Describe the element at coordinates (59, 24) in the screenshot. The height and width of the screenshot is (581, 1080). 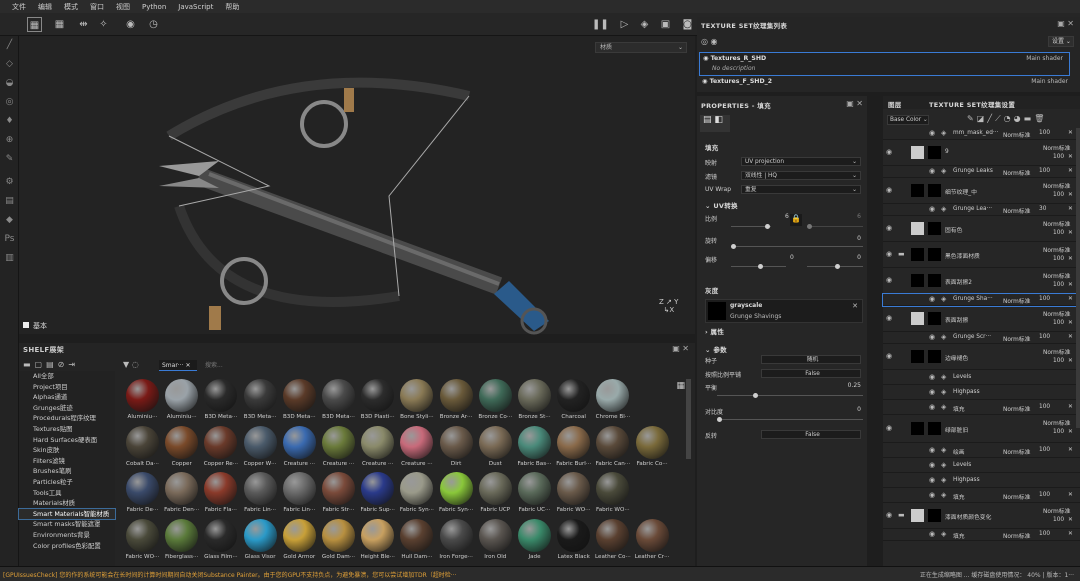
I see `layout-grid-icon: ▦` at that location.